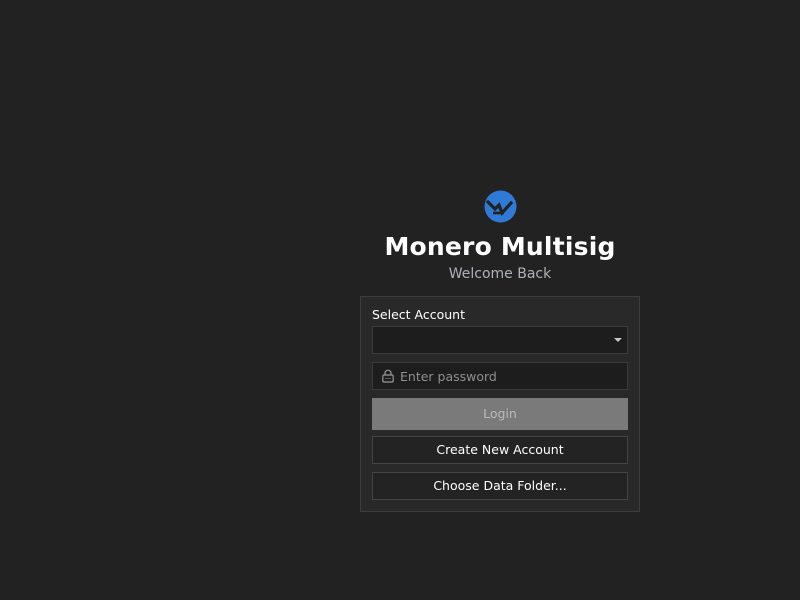  Describe the element at coordinates (419, 314) in the screenshot. I see `select-account-label: Select Account` at that location.